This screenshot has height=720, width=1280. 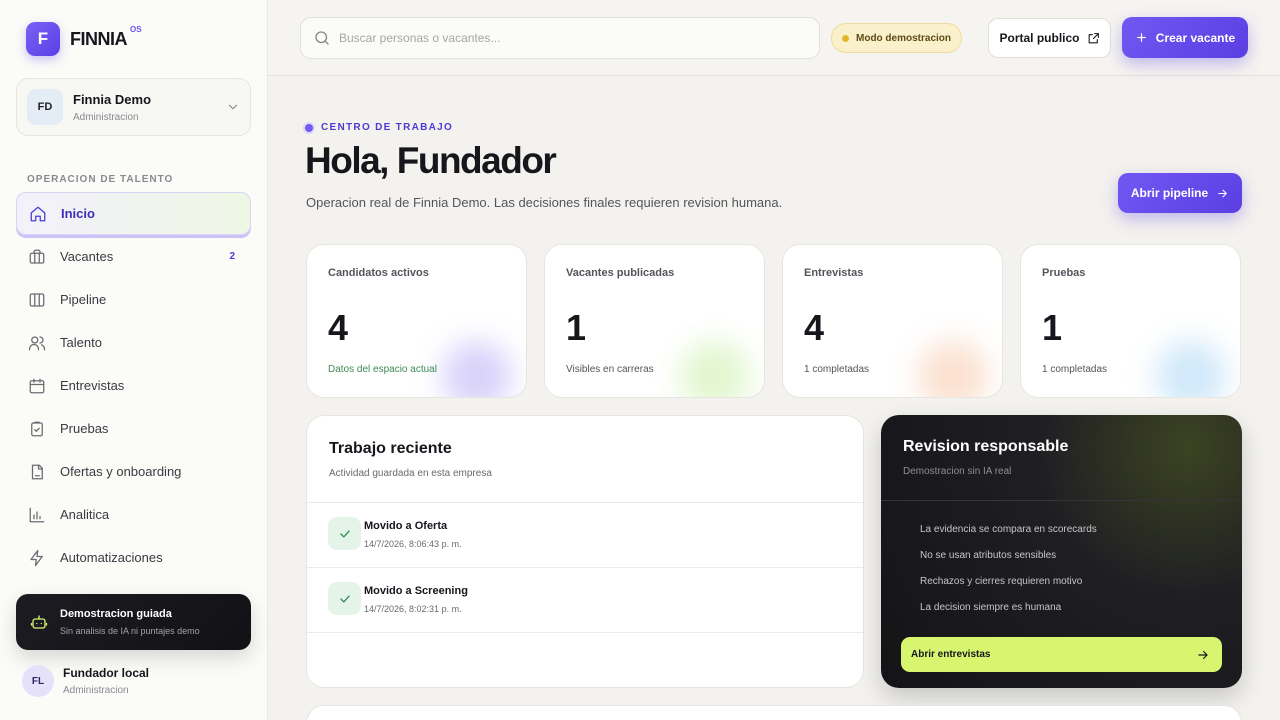 I want to click on sidebar-item-label: Talento, so click(x=81, y=342).